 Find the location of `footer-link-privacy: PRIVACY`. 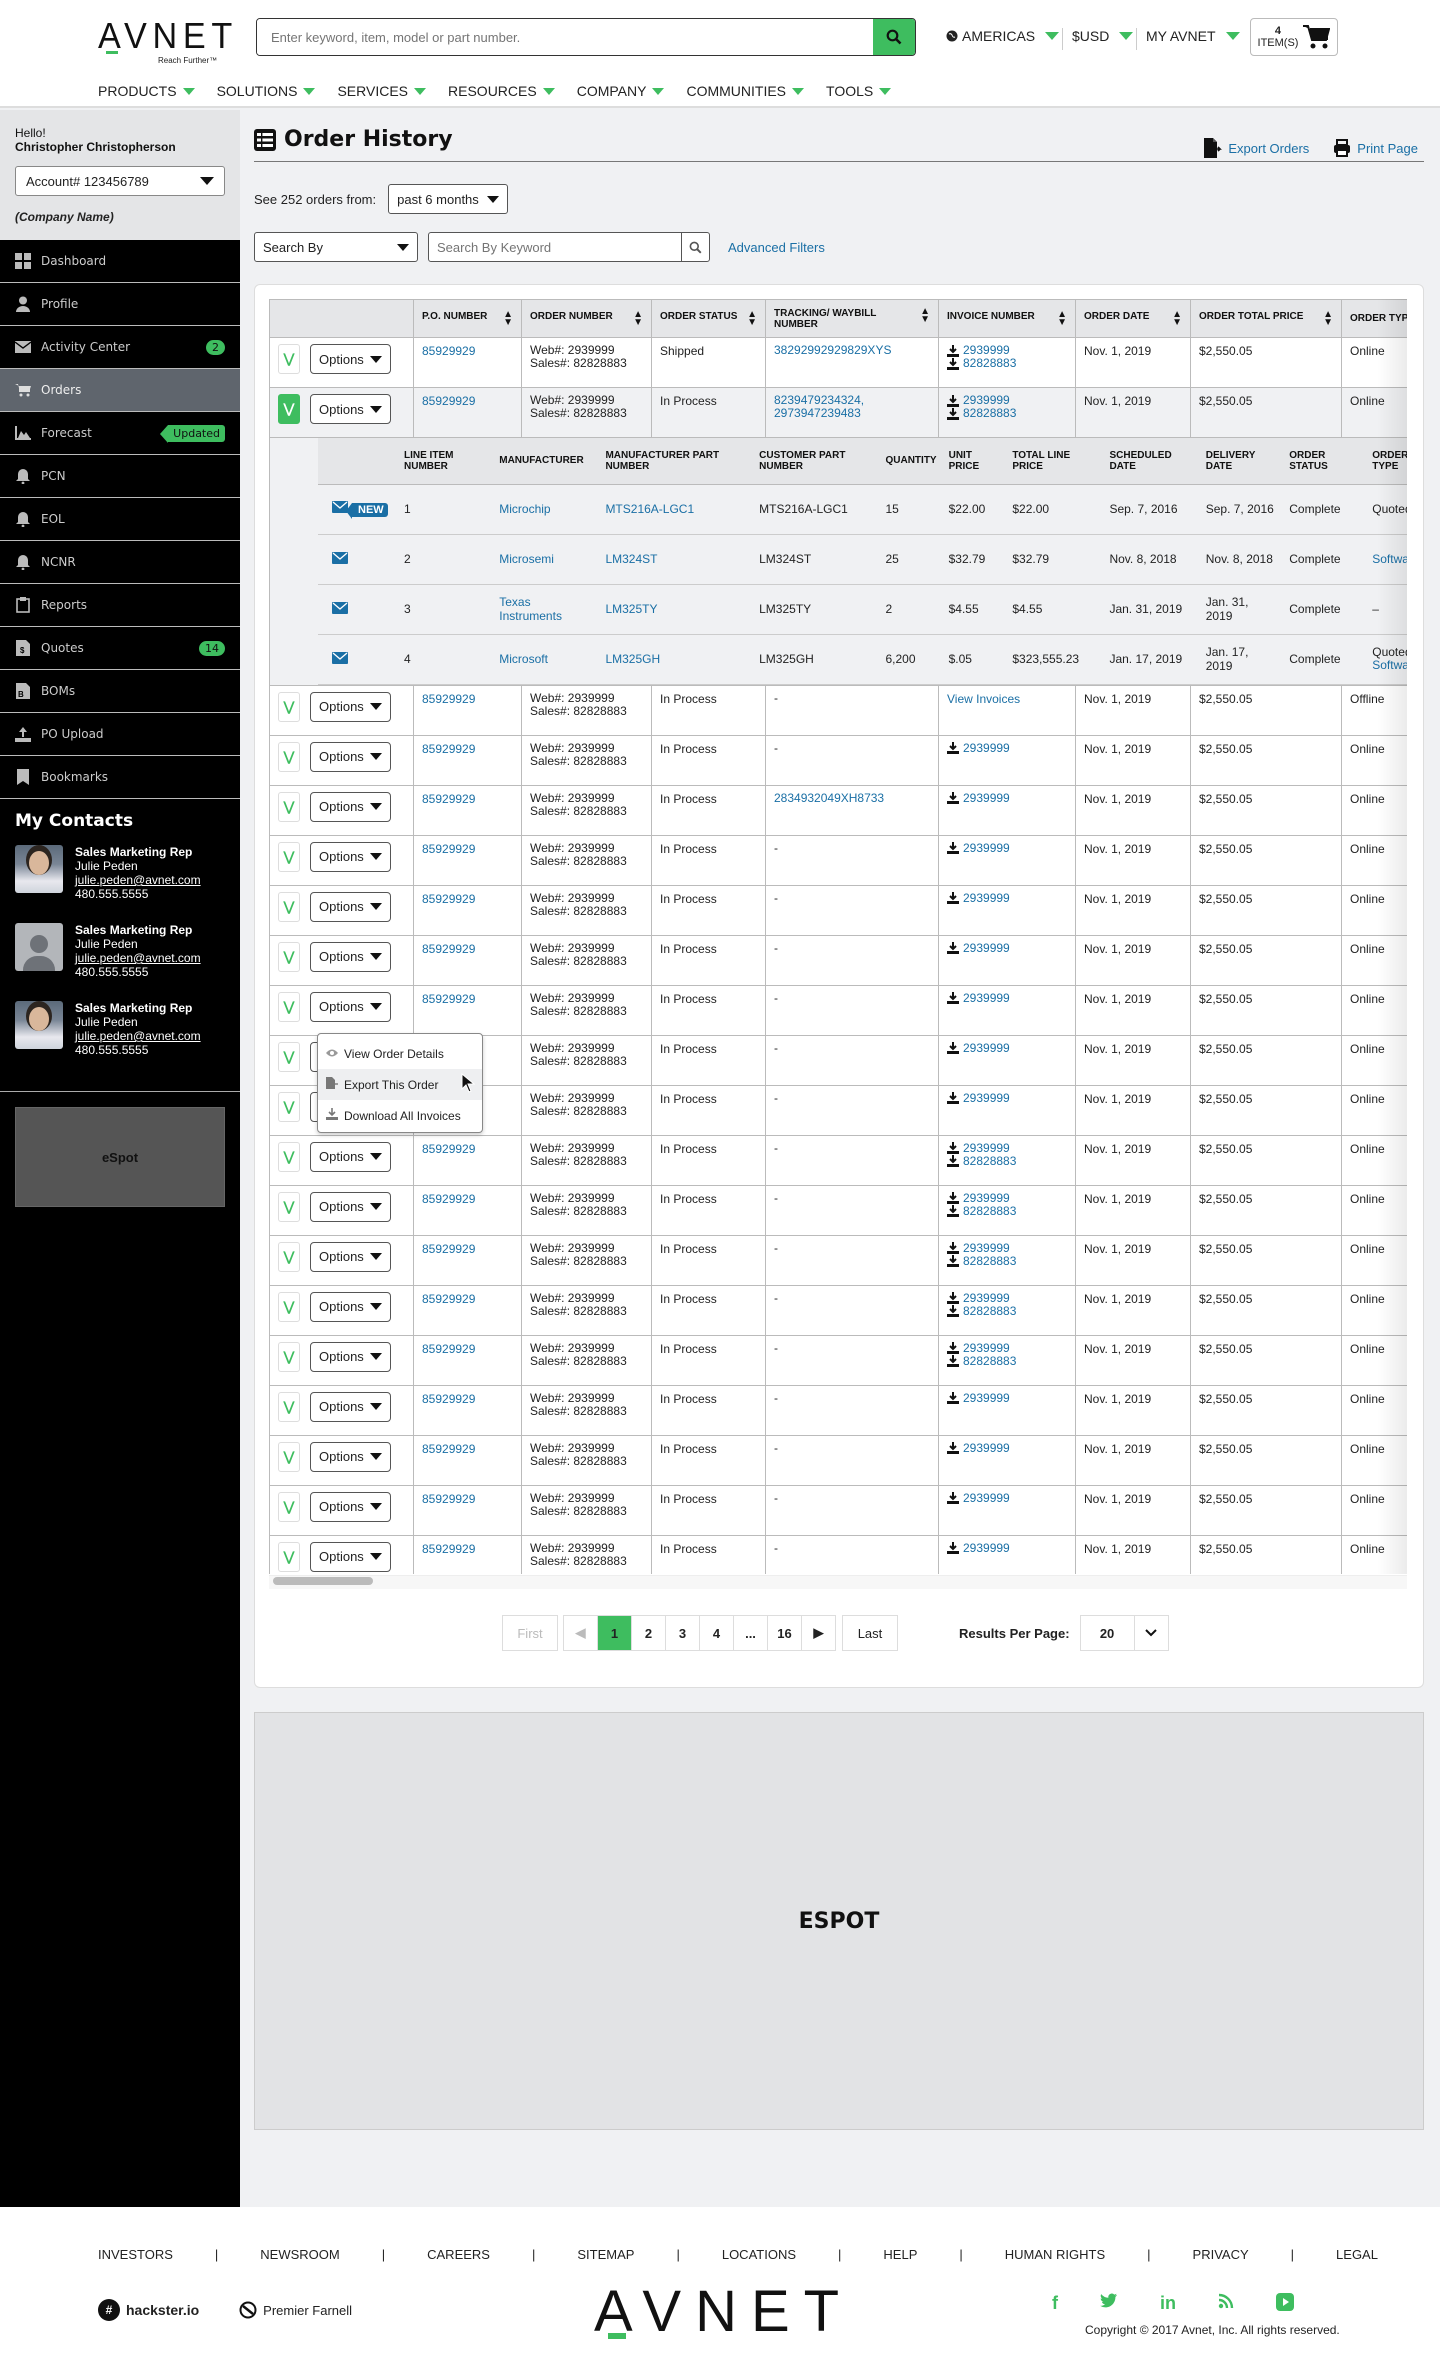

footer-link-privacy: PRIVACY is located at coordinates (1221, 2254).